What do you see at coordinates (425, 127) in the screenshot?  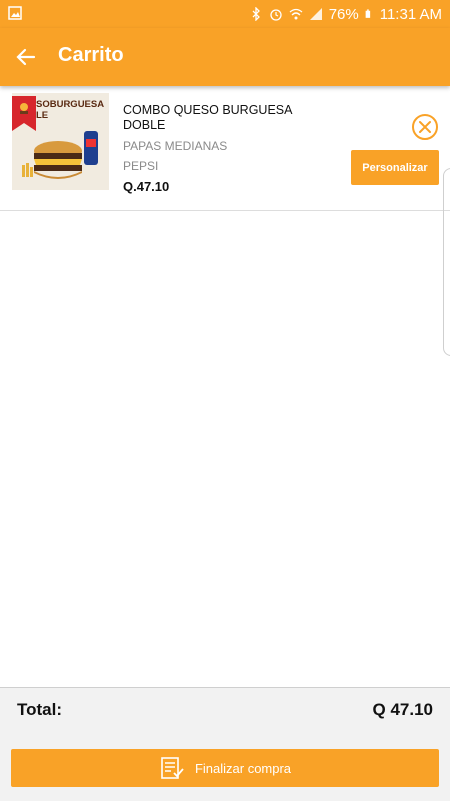 I see `close-circle-icon` at bounding box center [425, 127].